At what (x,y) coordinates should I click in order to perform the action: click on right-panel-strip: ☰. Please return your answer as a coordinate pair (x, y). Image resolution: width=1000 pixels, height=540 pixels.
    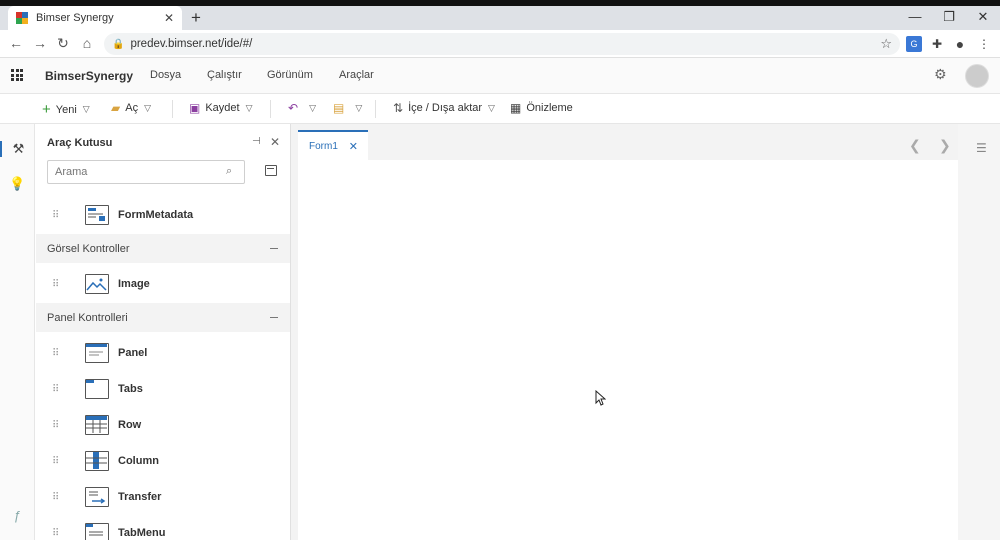
    Looking at the image, I should click on (979, 332).